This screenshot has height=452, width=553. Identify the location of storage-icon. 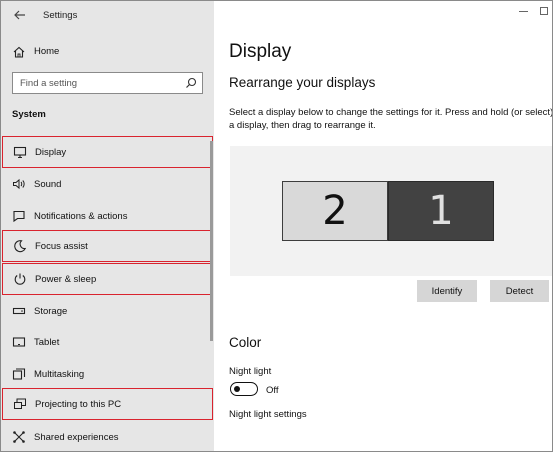
(19, 311).